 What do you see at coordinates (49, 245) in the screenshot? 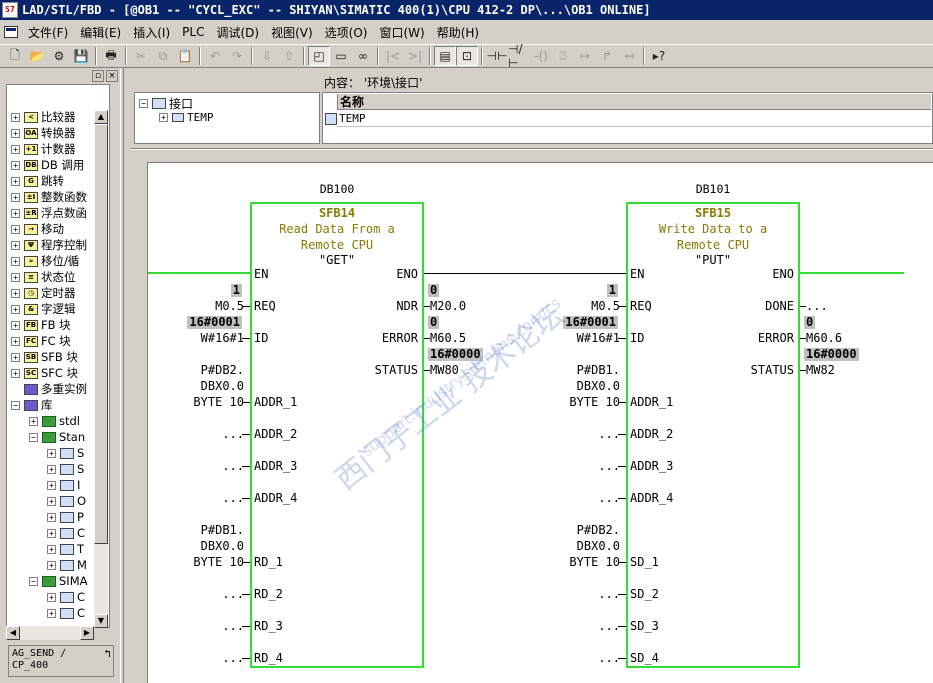
I see `tree-item: + Ψ 程序控制` at bounding box center [49, 245].